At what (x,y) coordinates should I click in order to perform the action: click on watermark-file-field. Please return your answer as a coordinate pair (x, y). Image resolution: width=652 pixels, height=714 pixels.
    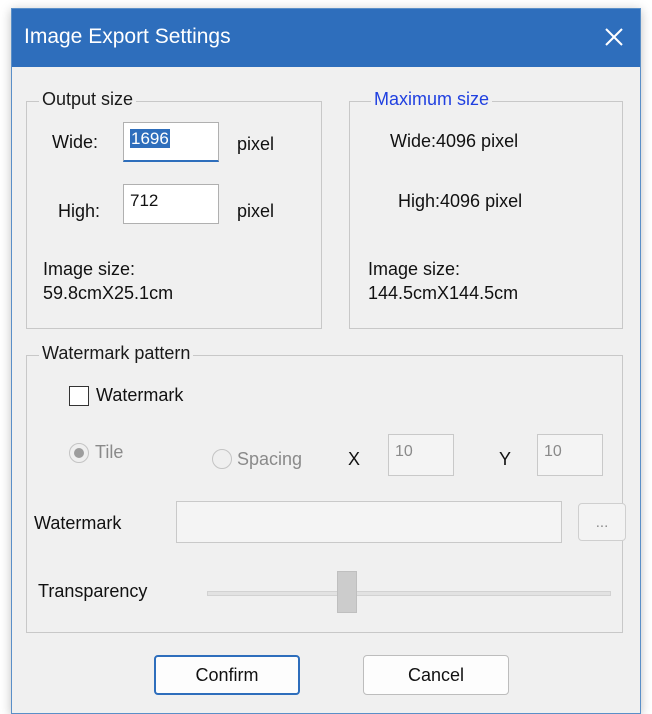
    Looking at the image, I should click on (369, 522).